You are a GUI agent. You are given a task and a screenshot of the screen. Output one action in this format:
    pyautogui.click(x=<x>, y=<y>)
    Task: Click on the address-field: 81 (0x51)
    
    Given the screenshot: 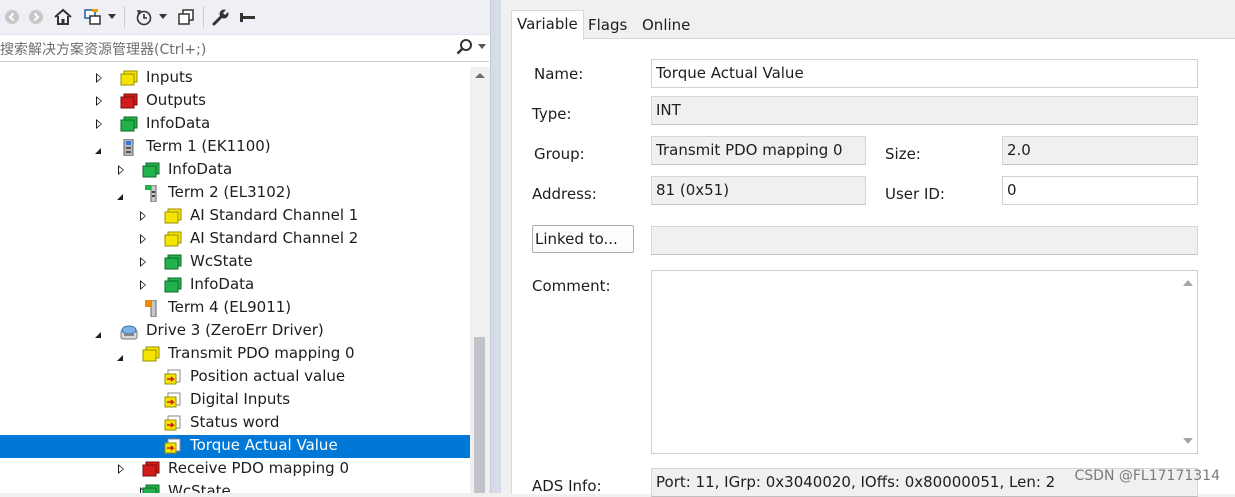 What is the action you would take?
    pyautogui.click(x=758, y=190)
    